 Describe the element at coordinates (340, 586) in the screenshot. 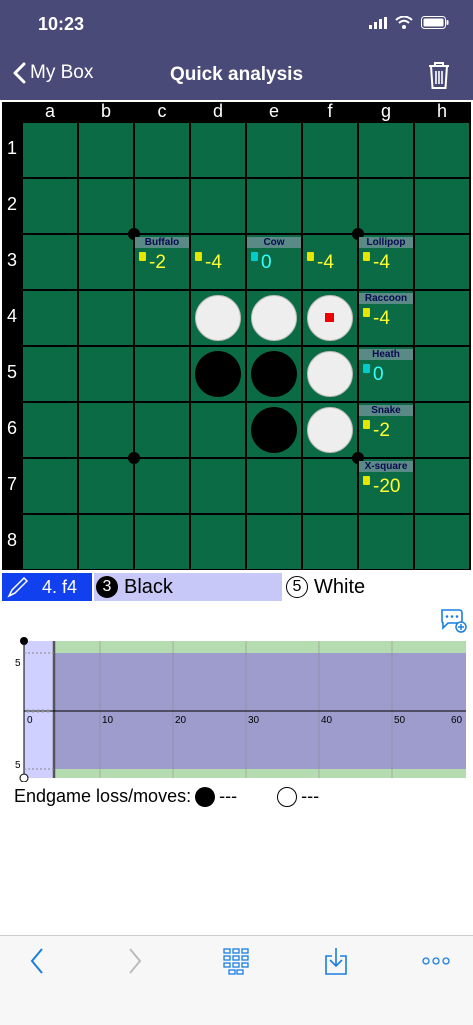

I see `white-label: White` at that location.